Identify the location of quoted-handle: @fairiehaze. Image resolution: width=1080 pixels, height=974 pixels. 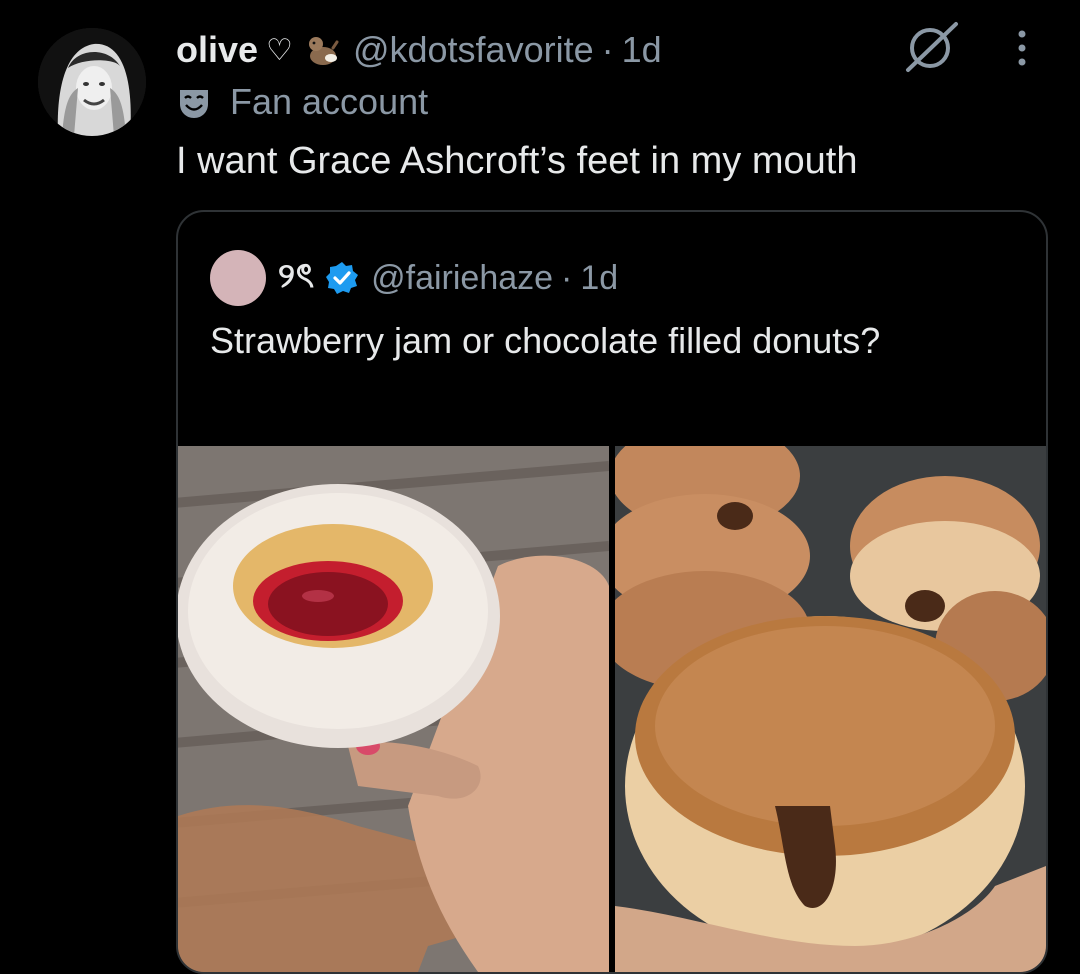
(462, 278).